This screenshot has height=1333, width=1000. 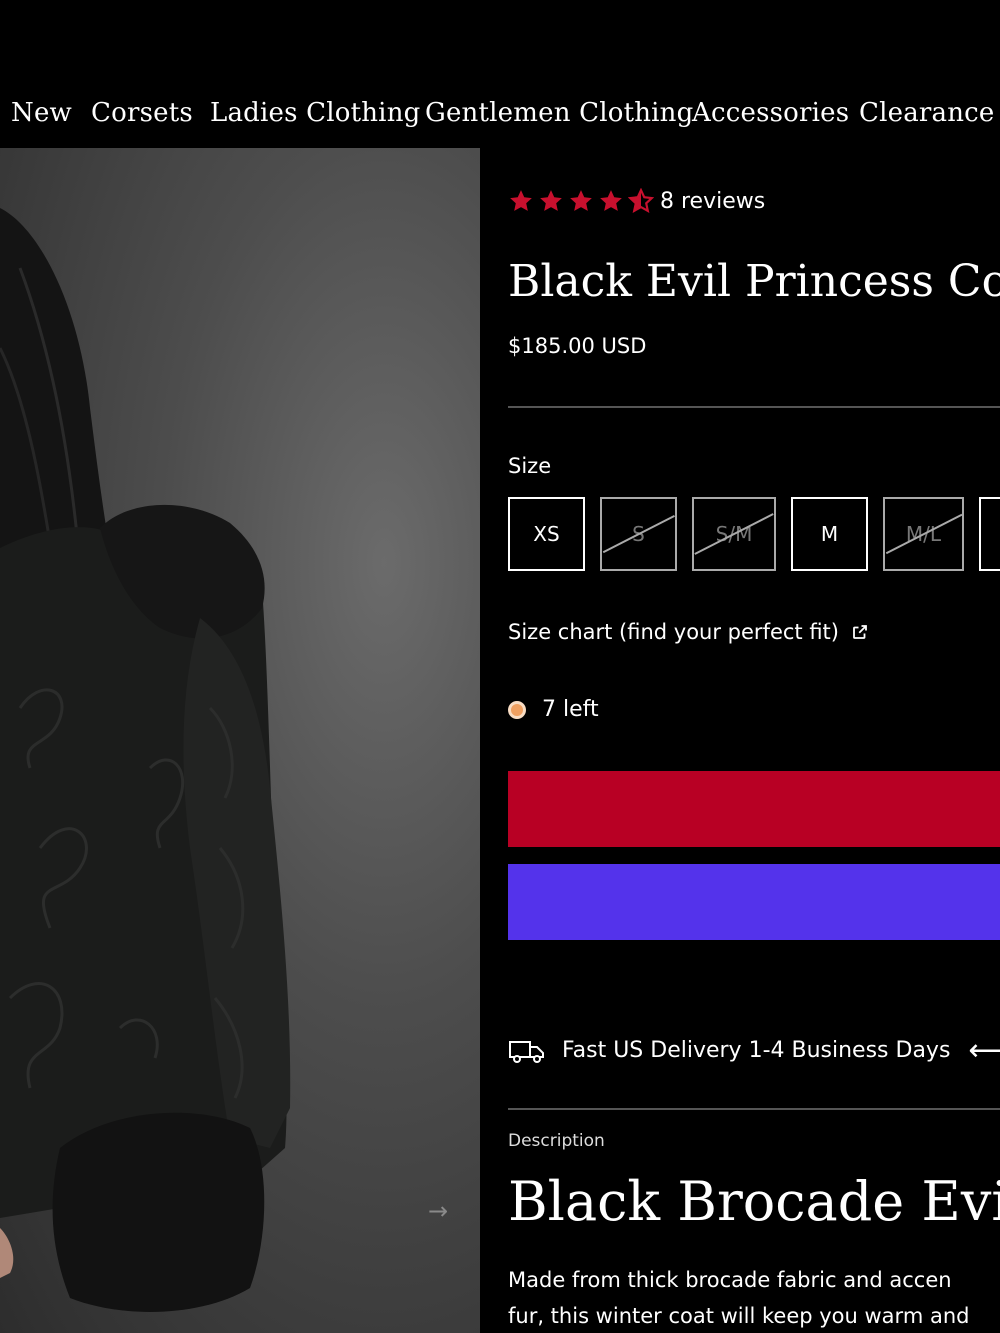 I want to click on product-price: $185.00 USD, so click(x=577, y=346).